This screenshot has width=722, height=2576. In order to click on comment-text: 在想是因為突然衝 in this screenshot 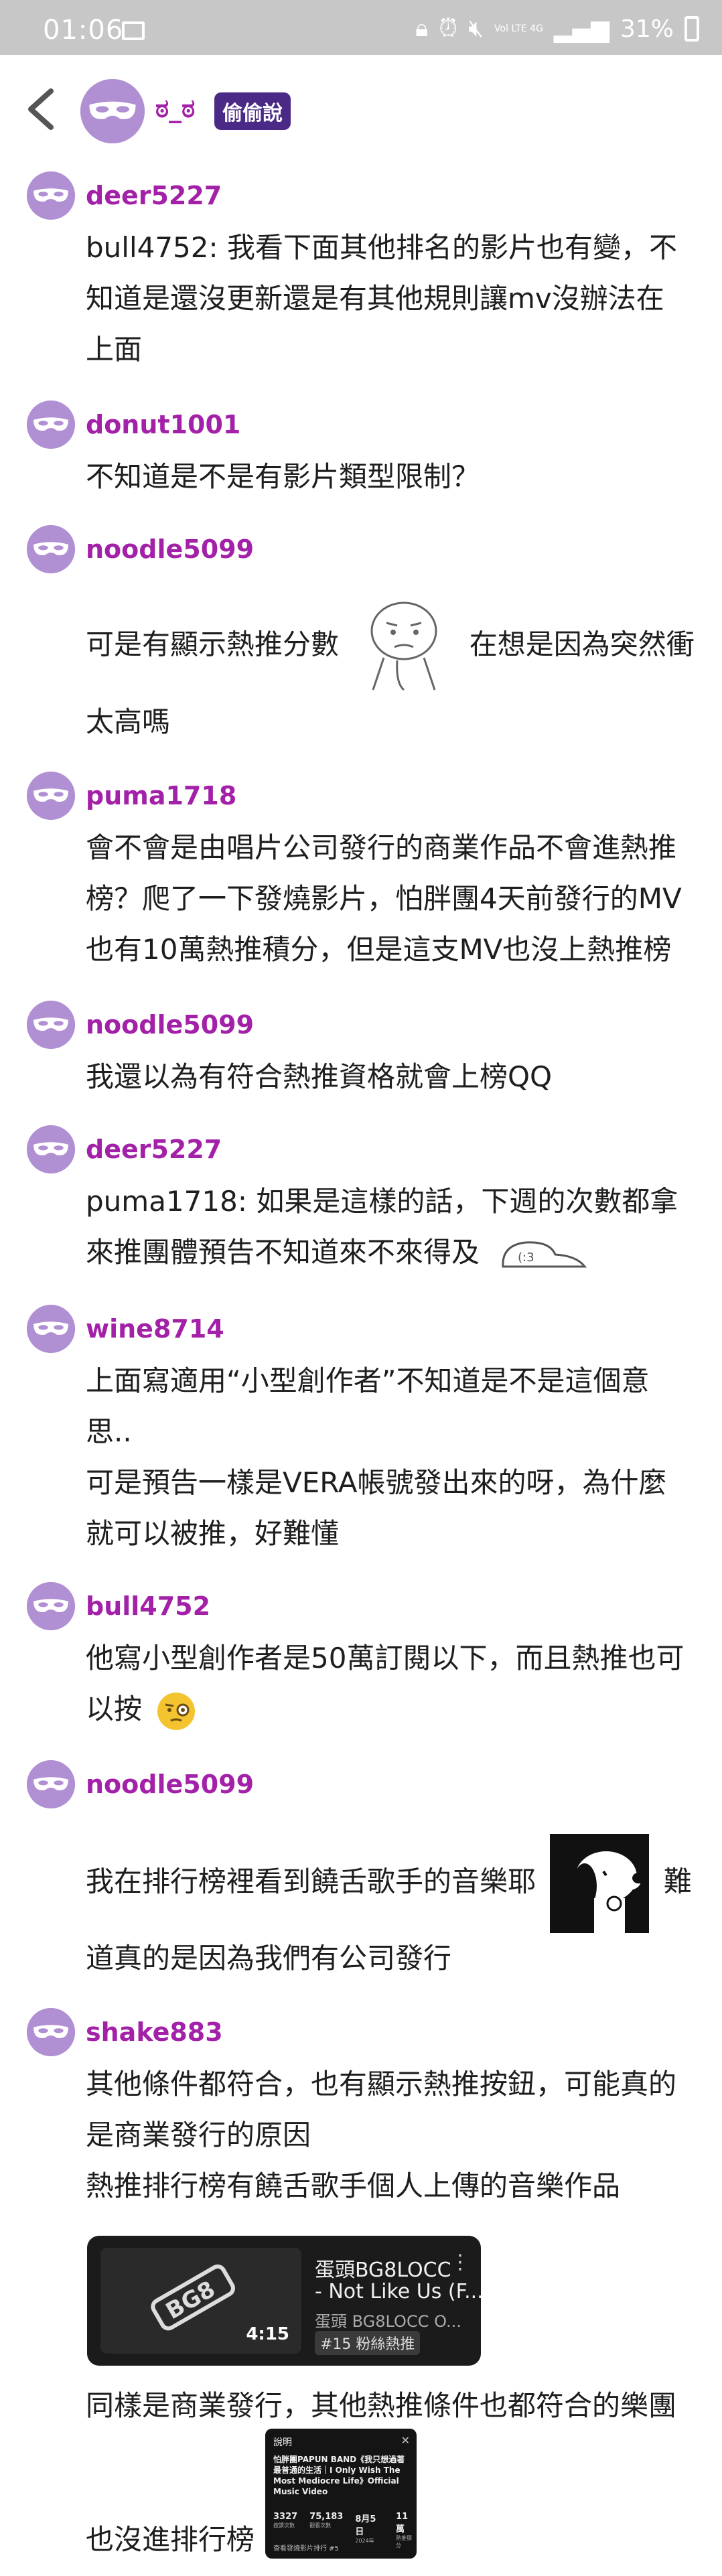, I will do `click(582, 644)`.